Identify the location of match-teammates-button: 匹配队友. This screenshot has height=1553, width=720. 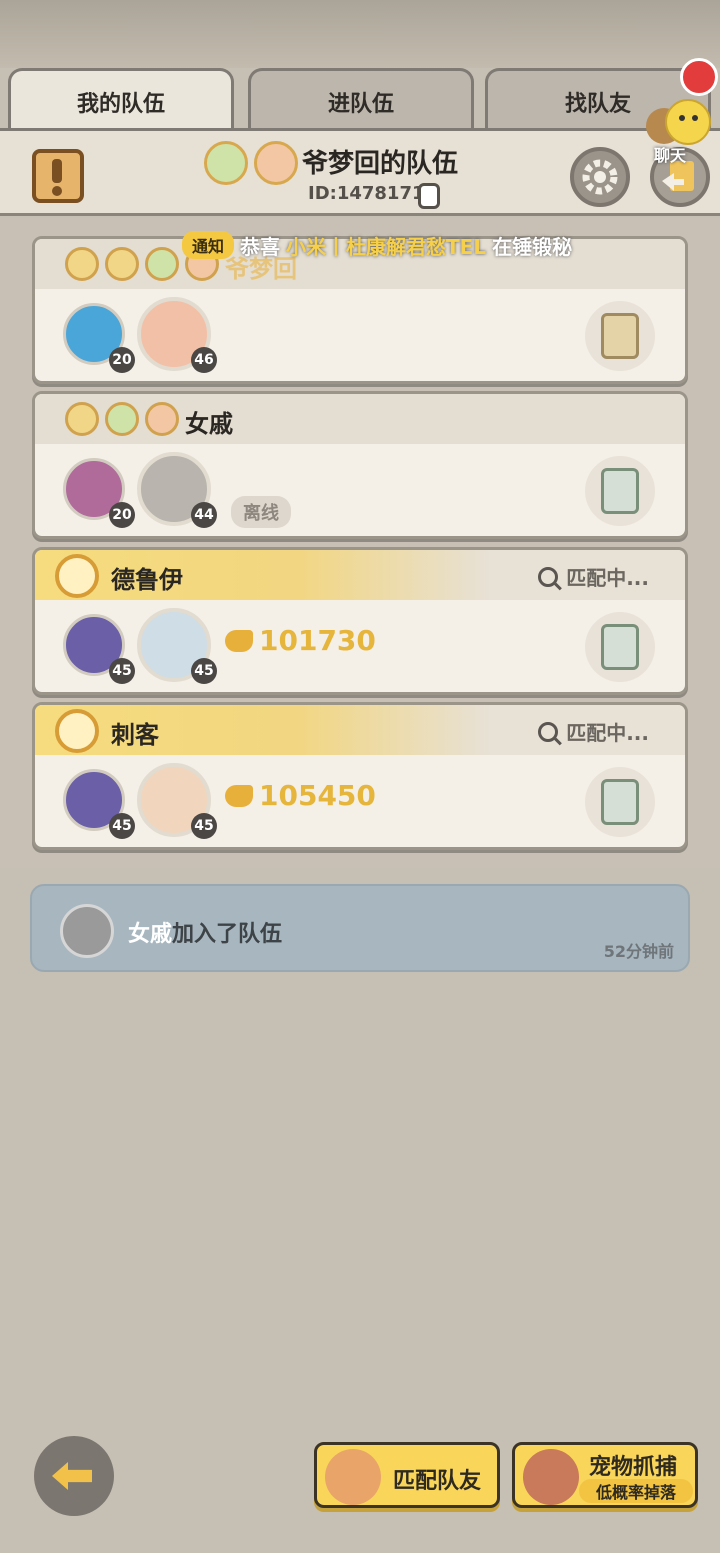
(407, 1475).